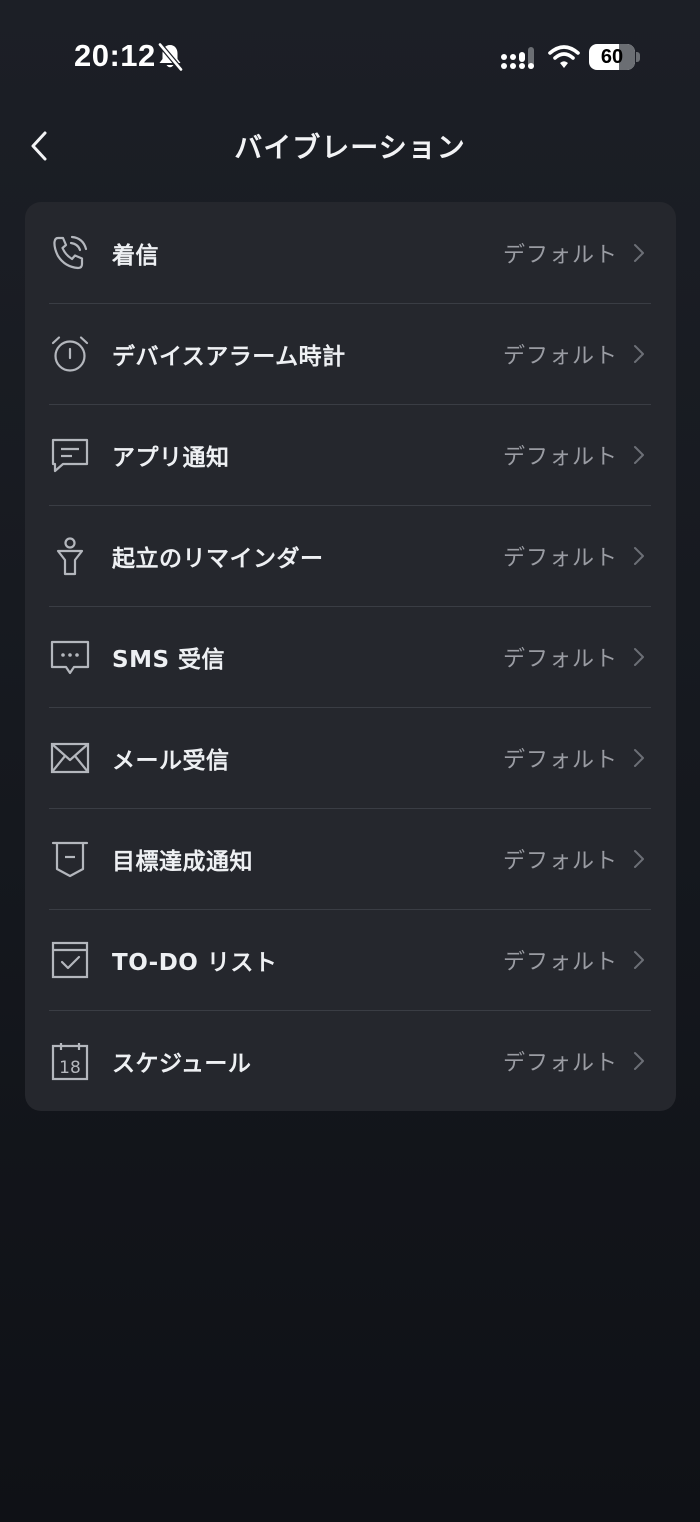 The image size is (700, 1522). Describe the element at coordinates (350, 757) in the screenshot. I see `list-item-mail: メール受信 デフォルト` at that location.